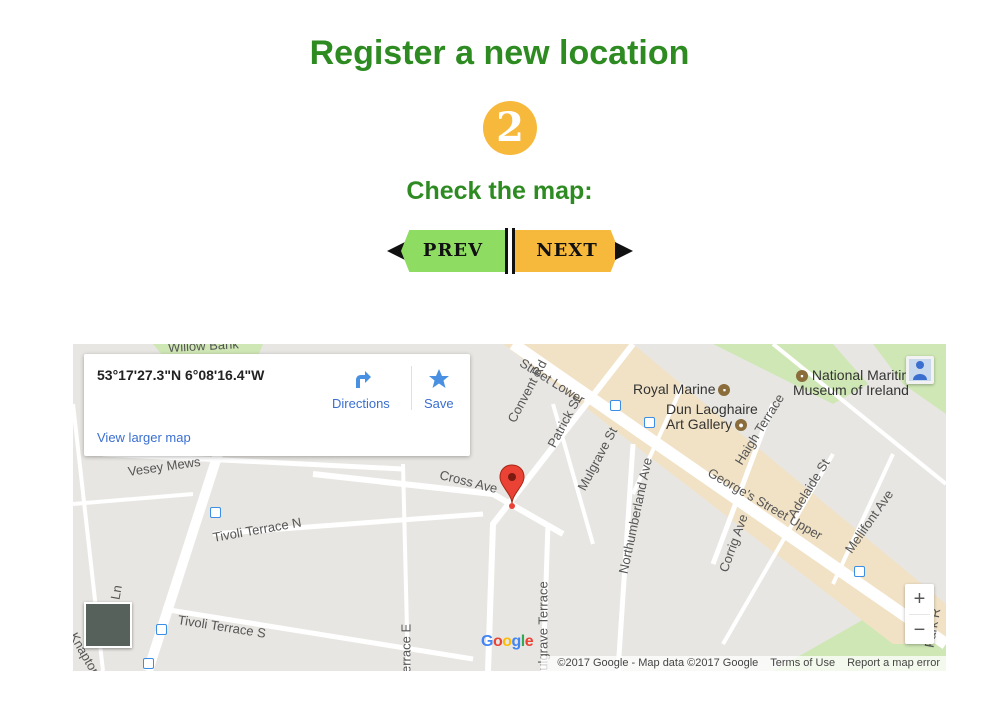 The image size is (999, 725). I want to click on view-larger-map-link: View larger map, so click(144, 437).